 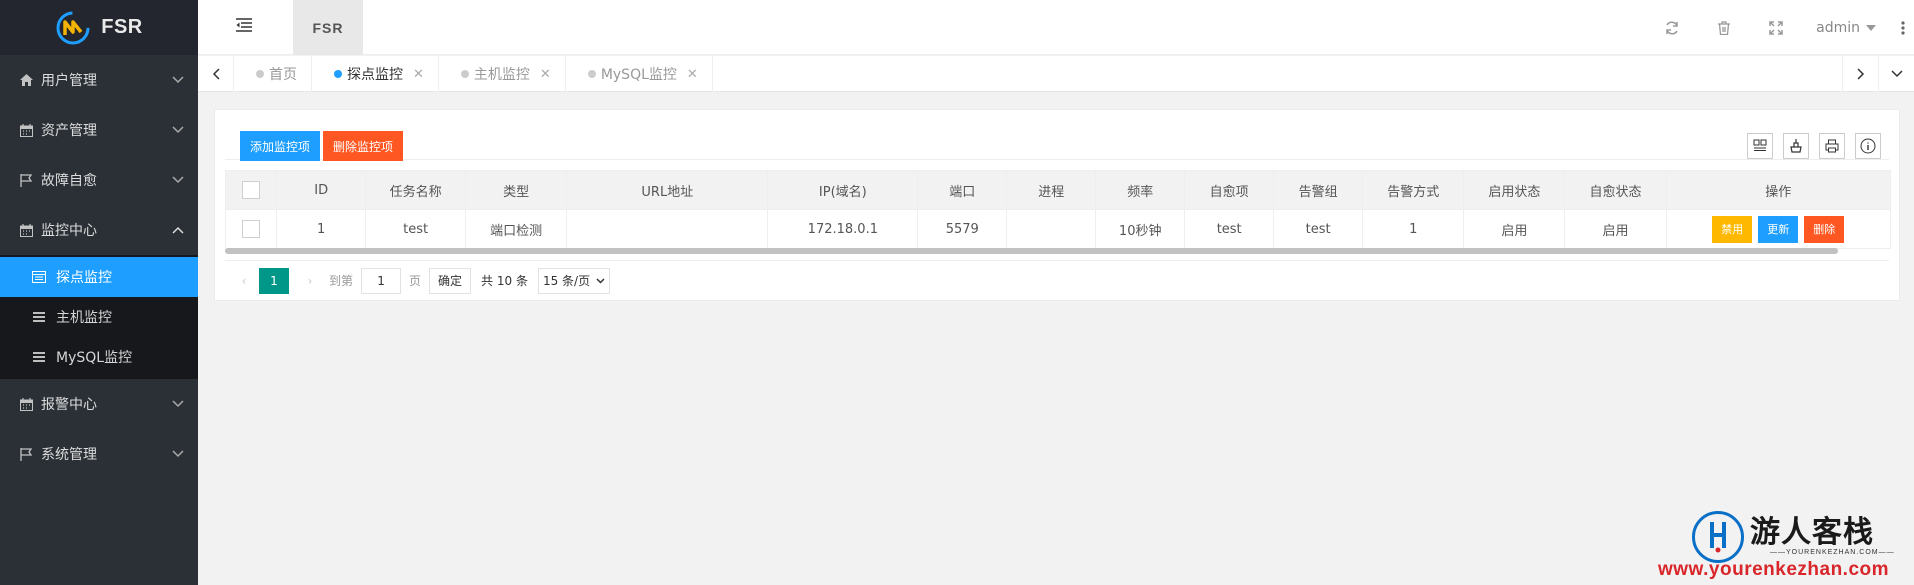 I want to click on tab-label: 探点监控, so click(x=375, y=75).